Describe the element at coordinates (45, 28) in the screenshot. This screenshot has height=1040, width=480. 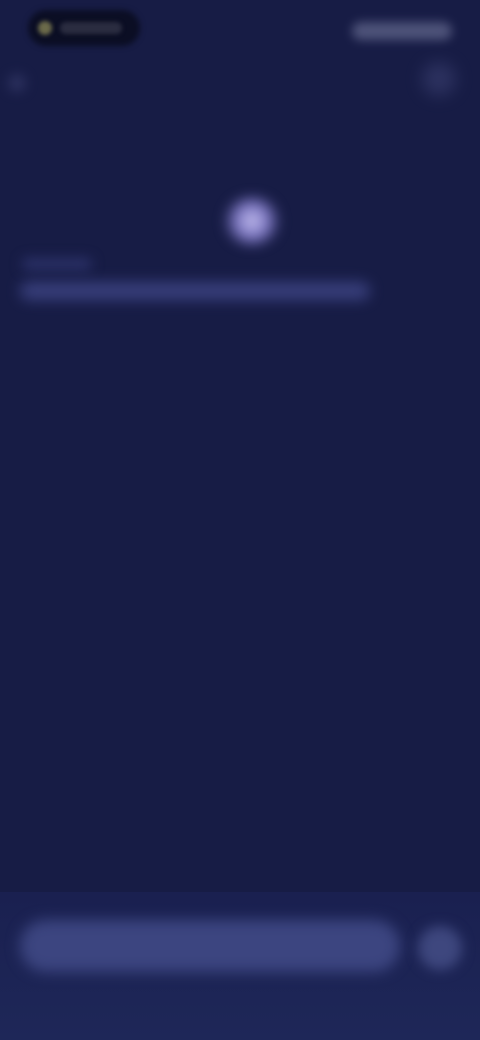
I see `mic-indicator-icon` at that location.